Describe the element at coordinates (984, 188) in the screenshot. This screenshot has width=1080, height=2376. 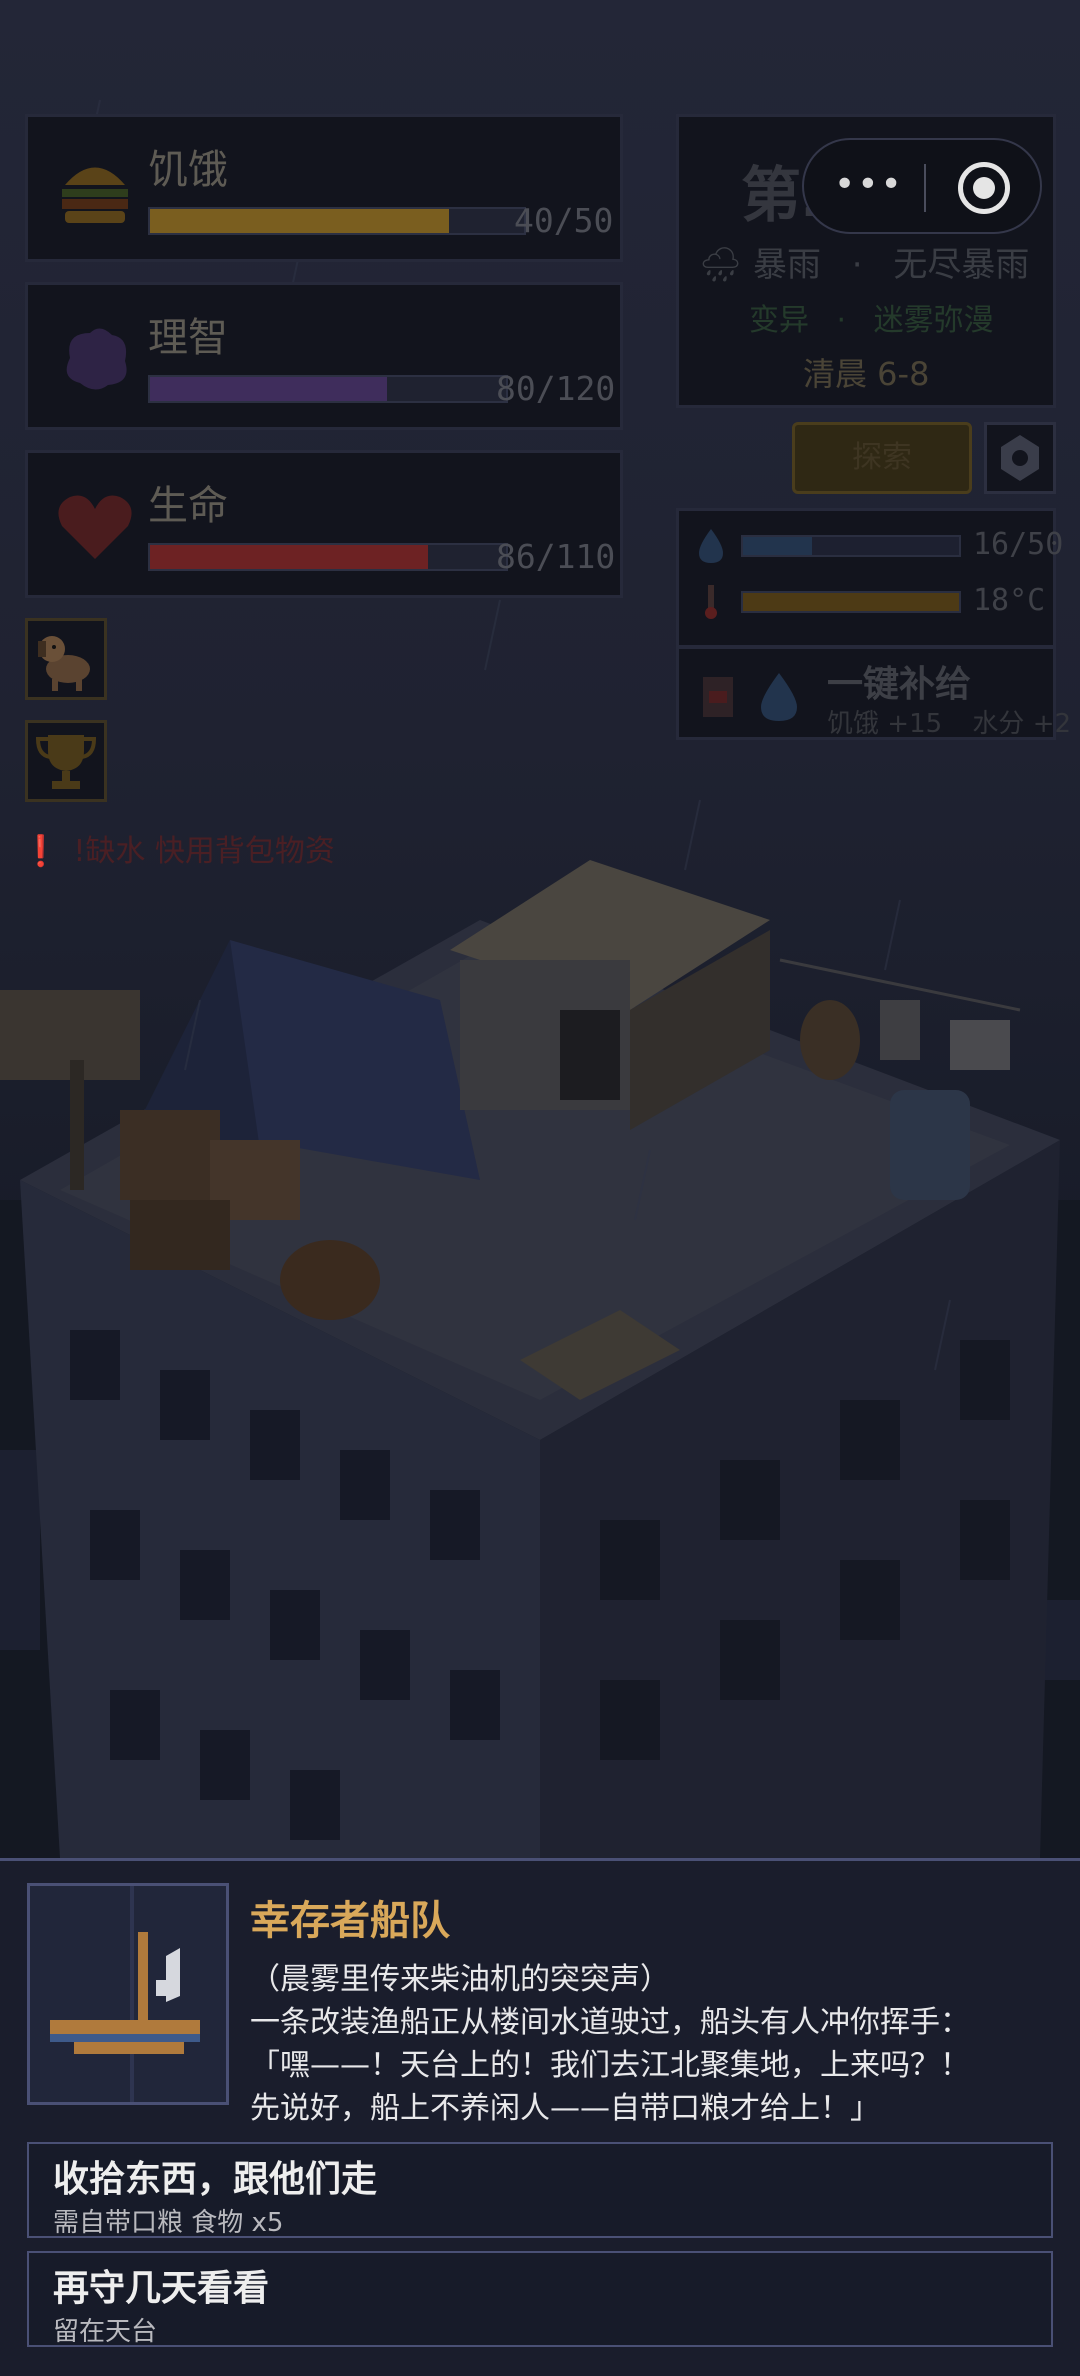
I see `target-circle-icon` at that location.